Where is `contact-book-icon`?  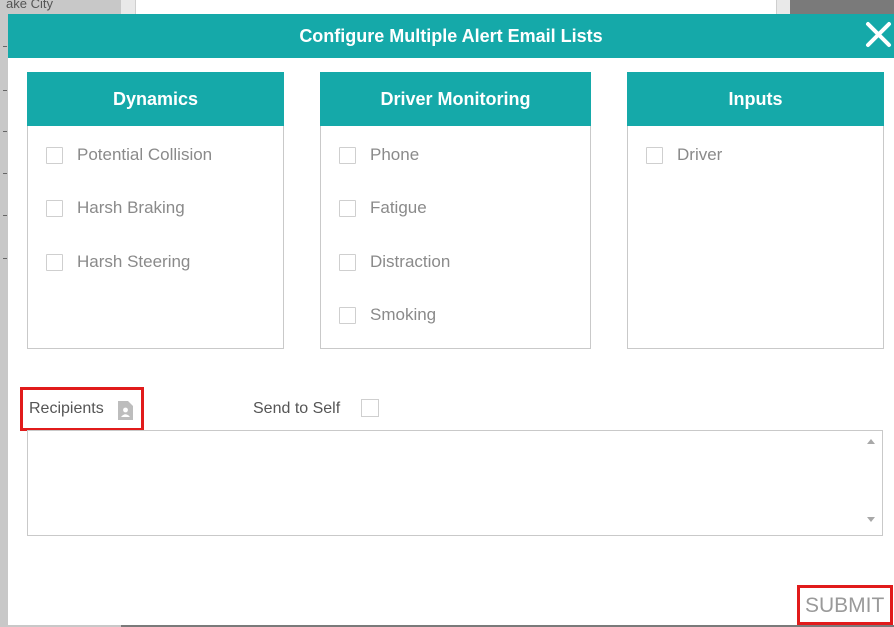
contact-book-icon is located at coordinates (125, 410).